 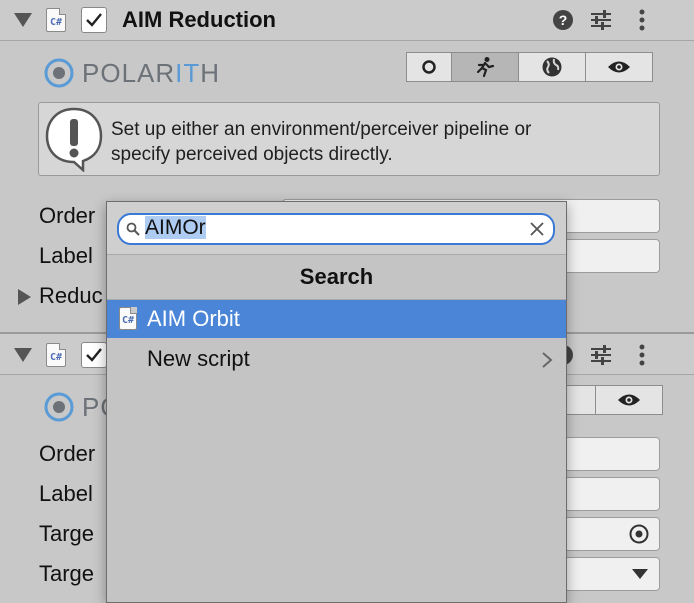 What do you see at coordinates (336, 277) in the screenshot?
I see `popup-header: Search` at bounding box center [336, 277].